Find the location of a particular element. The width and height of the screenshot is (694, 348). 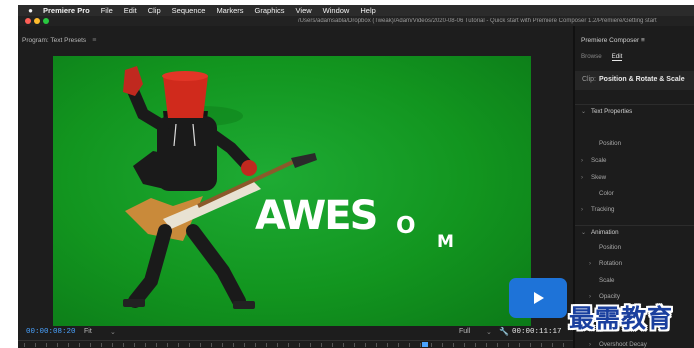

menu-item-window: Window is located at coordinates (336, 10).